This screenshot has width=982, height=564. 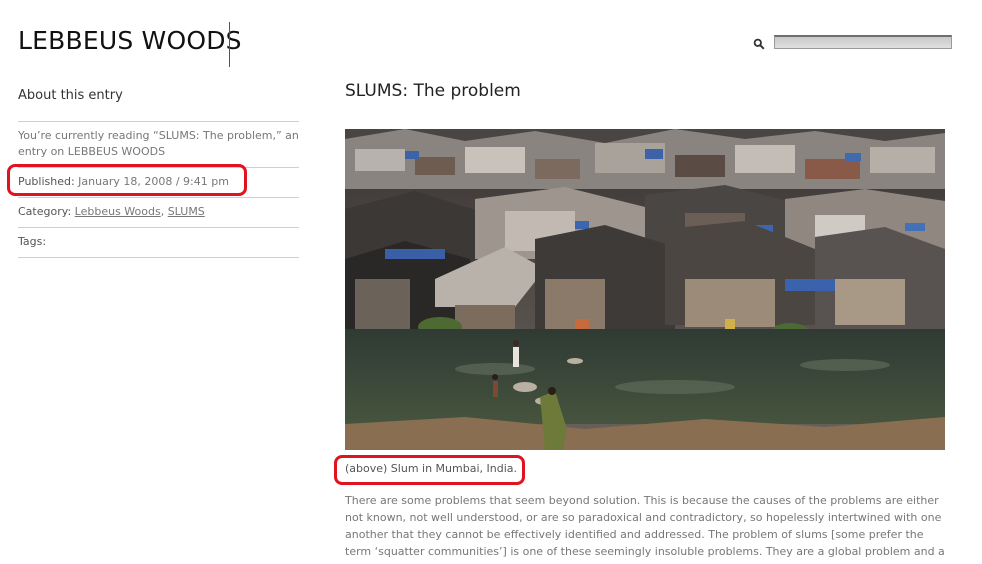 What do you see at coordinates (433, 91) in the screenshot?
I see `post-title: SLUMS: The problem` at bounding box center [433, 91].